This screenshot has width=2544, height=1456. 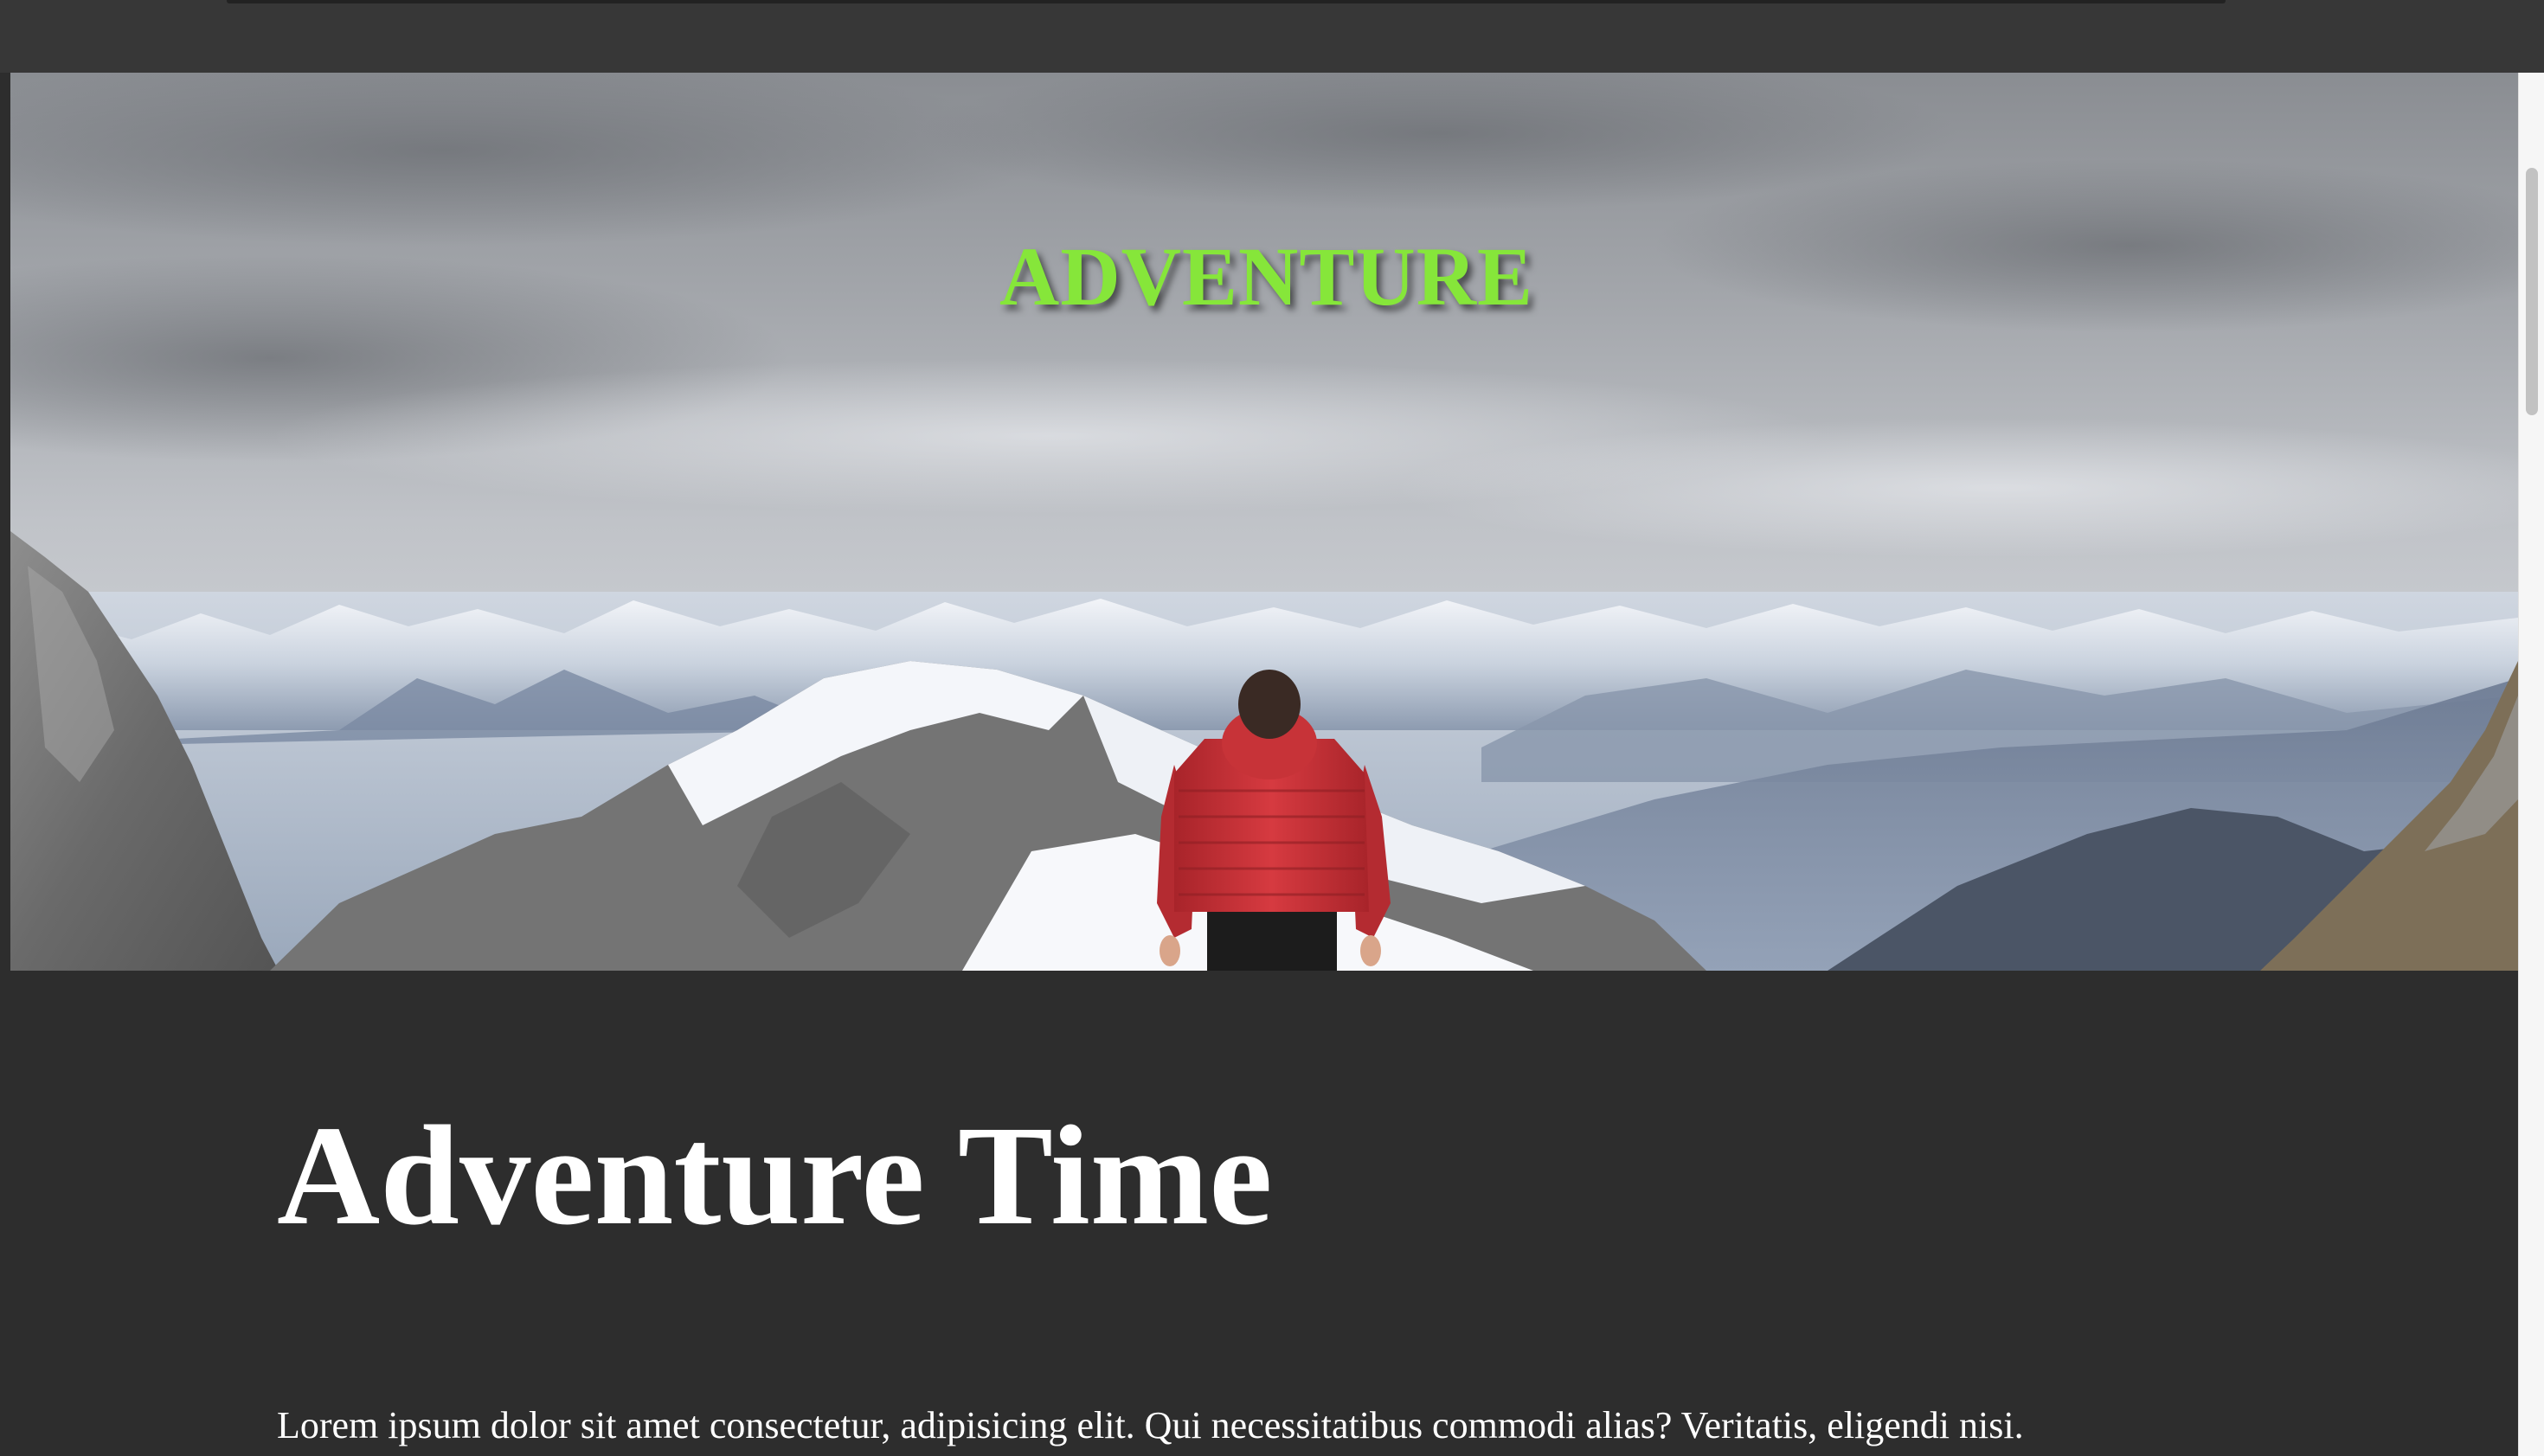 What do you see at coordinates (1226, 1) in the screenshot?
I see `top-bar-divider` at bounding box center [1226, 1].